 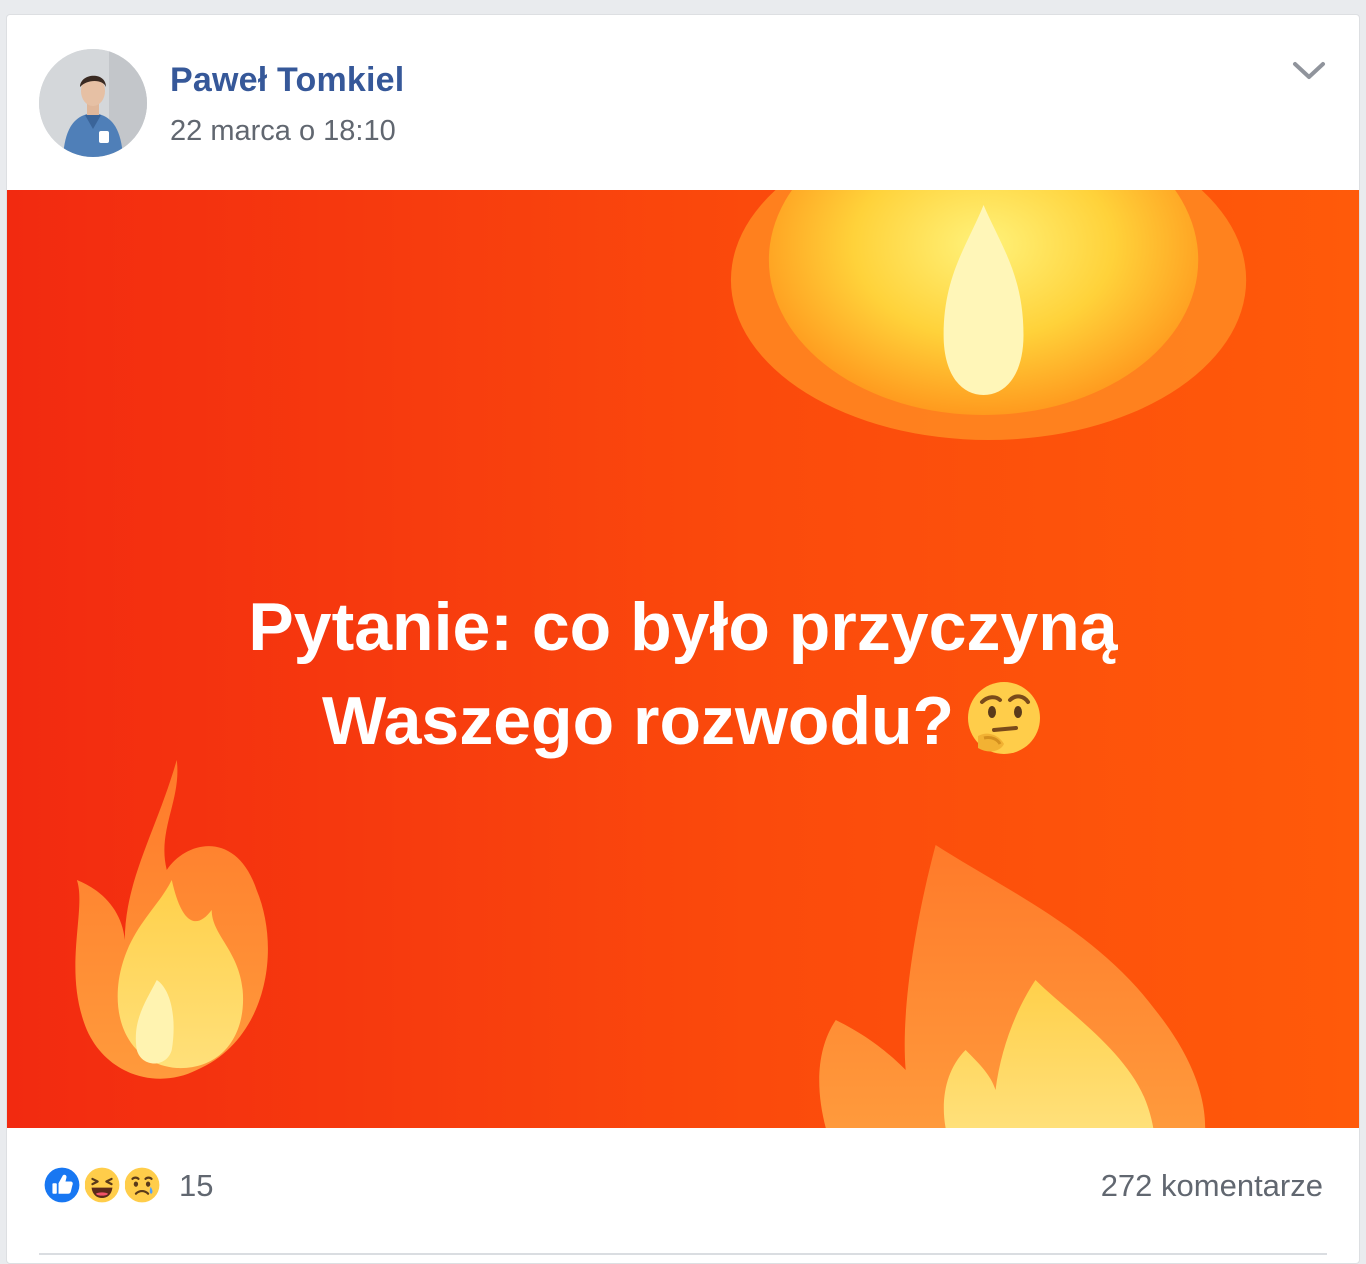 What do you see at coordinates (1212, 1186) in the screenshot?
I see `comments-count-link: 272 komentarze` at bounding box center [1212, 1186].